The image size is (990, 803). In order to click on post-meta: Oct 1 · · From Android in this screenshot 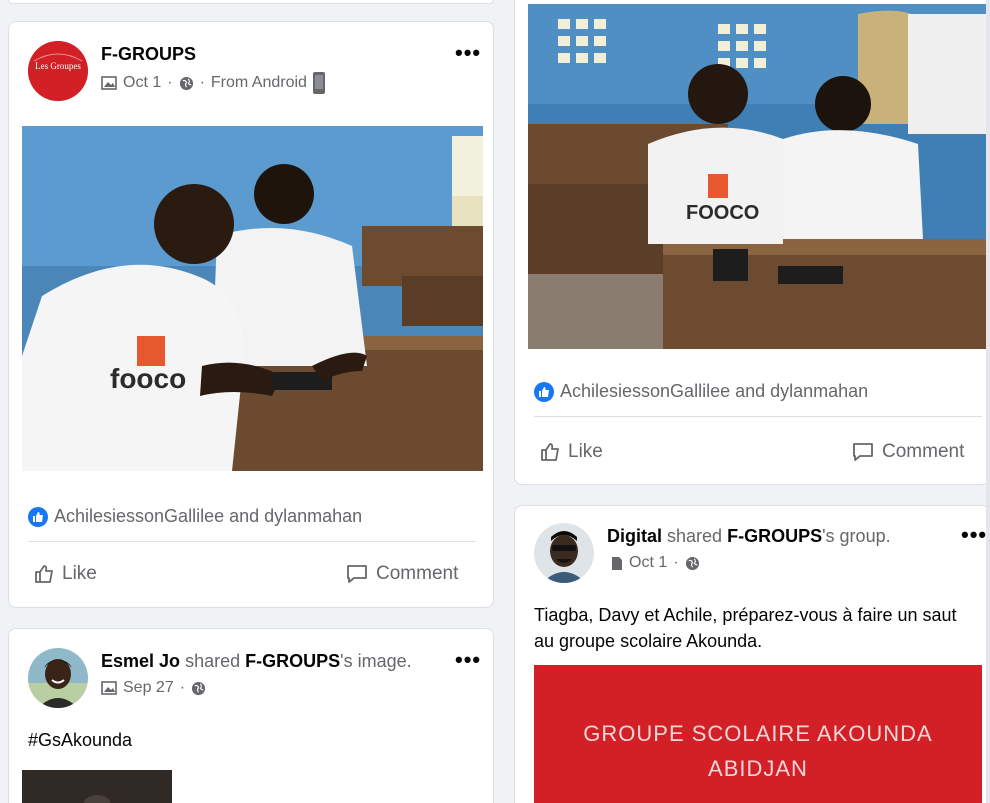, I will do `click(213, 83)`.